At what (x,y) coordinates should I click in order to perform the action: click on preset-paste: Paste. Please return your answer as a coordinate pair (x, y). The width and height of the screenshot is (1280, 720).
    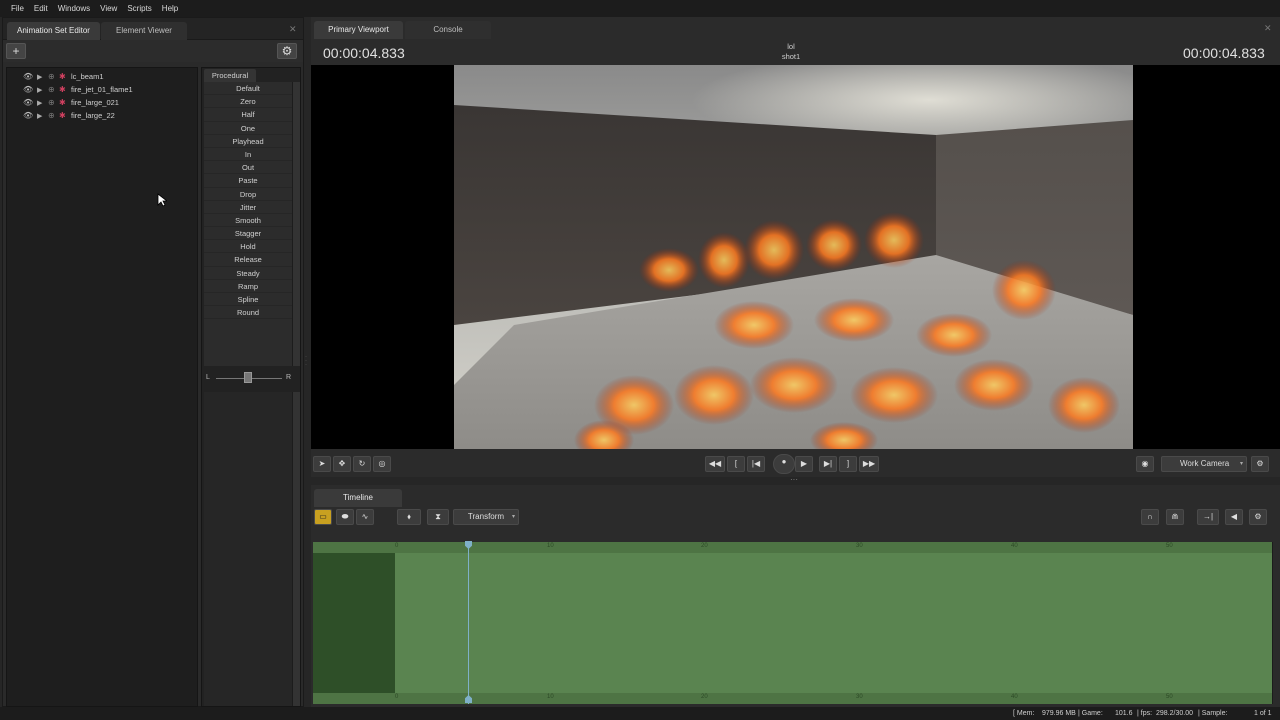
    Looking at the image, I should click on (248, 181).